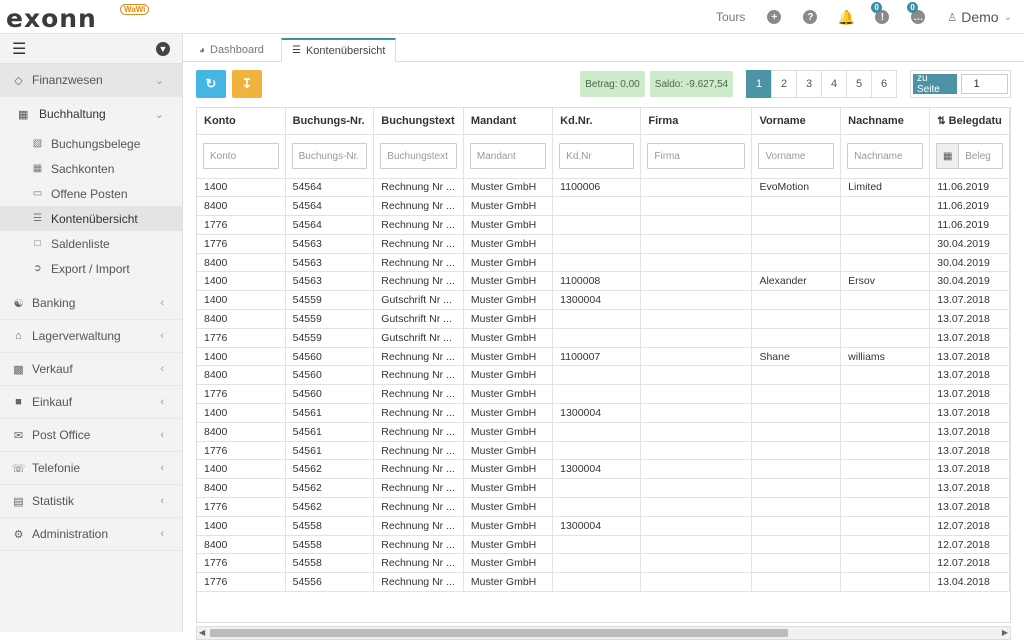  Describe the element at coordinates (696, 121) in the screenshot. I see `column-header: Firma` at that location.